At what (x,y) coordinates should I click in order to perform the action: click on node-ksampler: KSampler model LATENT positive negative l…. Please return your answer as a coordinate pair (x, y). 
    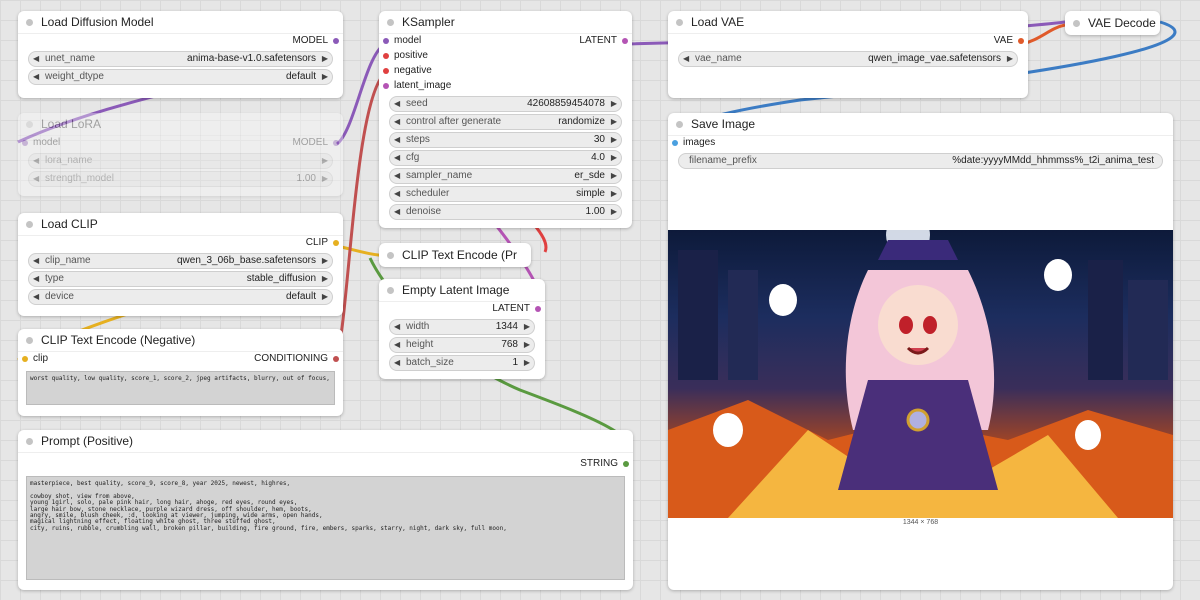
    Looking at the image, I should click on (505, 119).